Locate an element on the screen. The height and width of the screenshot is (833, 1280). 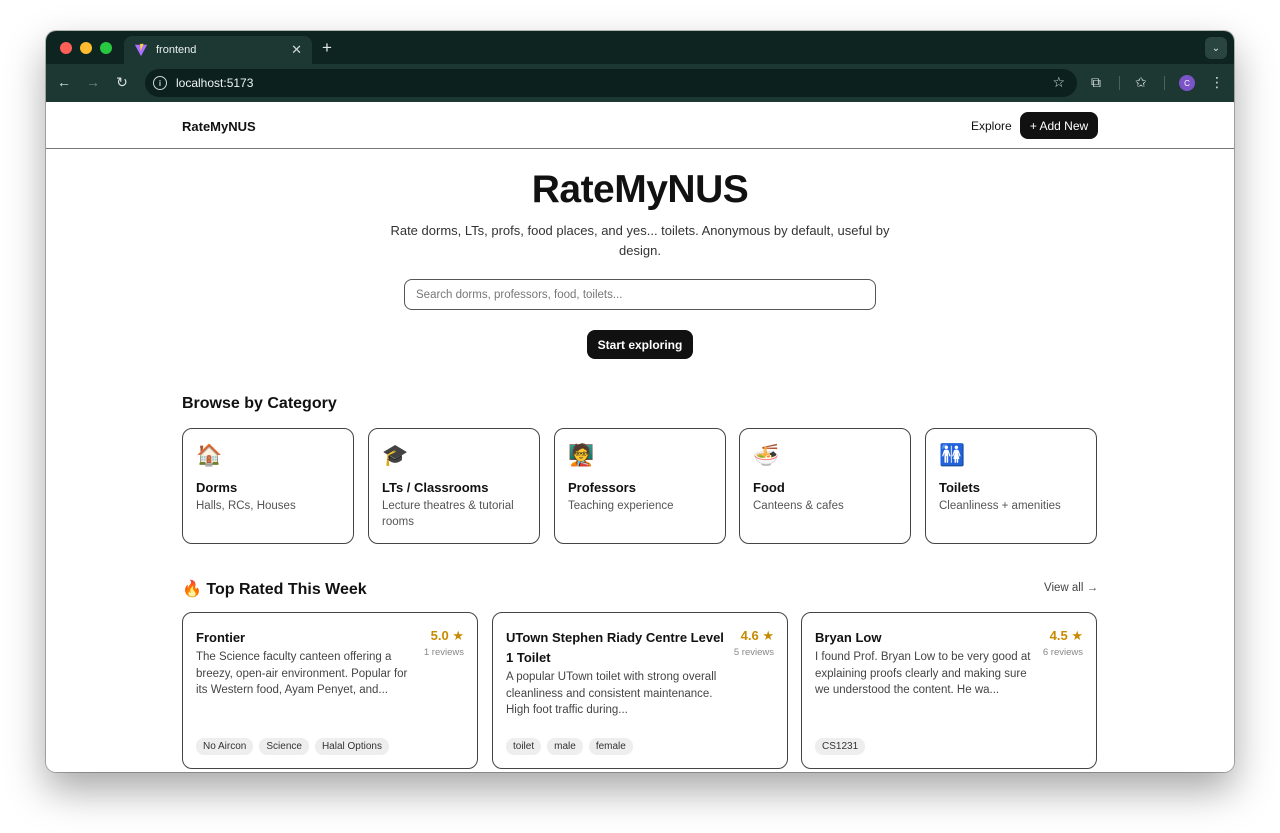
category-desc: Cleanliness + amenities is located at coordinates (1000, 506).